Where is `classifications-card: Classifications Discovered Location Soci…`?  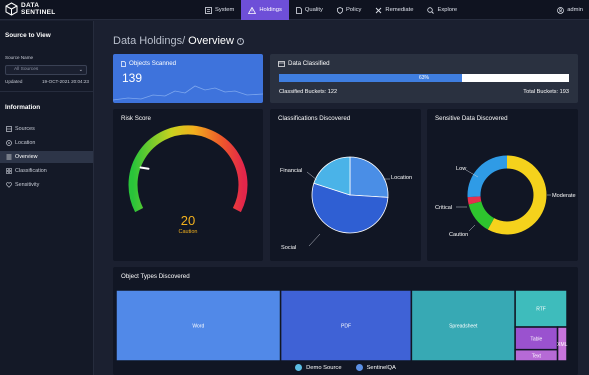
classifications-card: Classifications Discovered Location Soci… is located at coordinates (345, 185).